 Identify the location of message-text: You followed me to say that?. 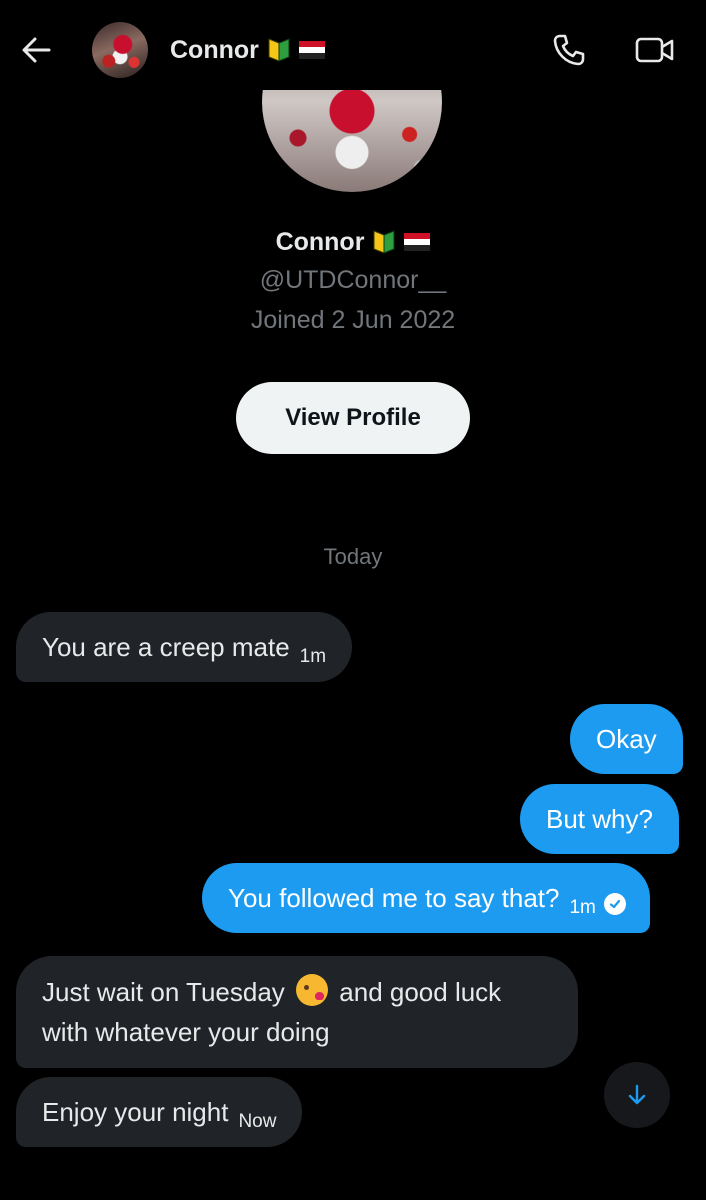
(394, 898).